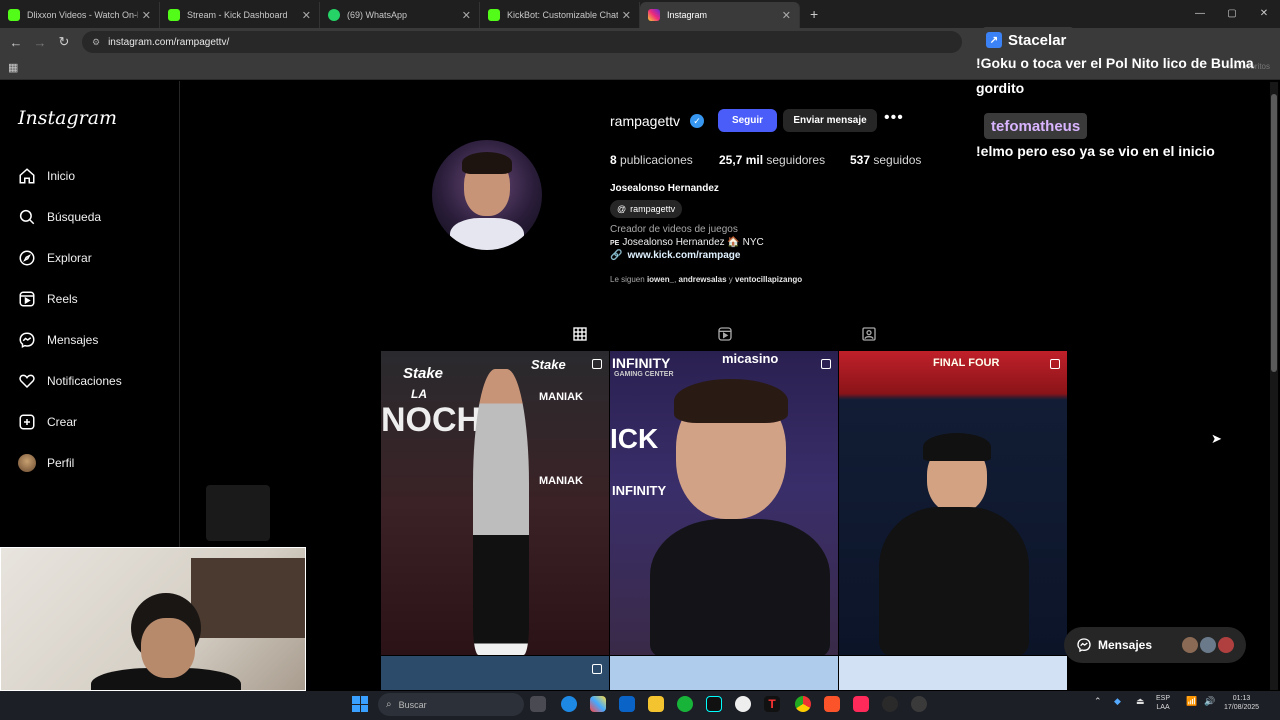 This screenshot has height=720, width=1280. I want to click on minimize-button: —, so click(1200, 14).